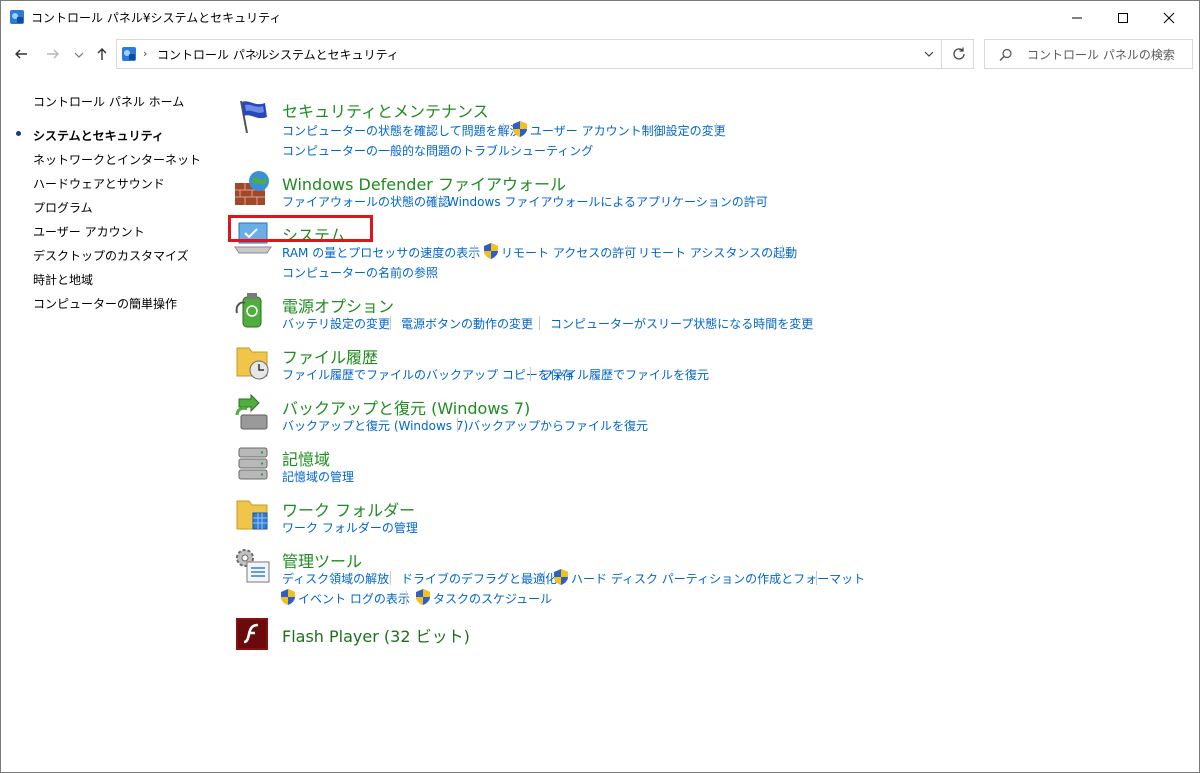 The image size is (1200, 773). Describe the element at coordinates (306, 458) in the screenshot. I see `category-title-storage-spaces: 記憶域` at that location.